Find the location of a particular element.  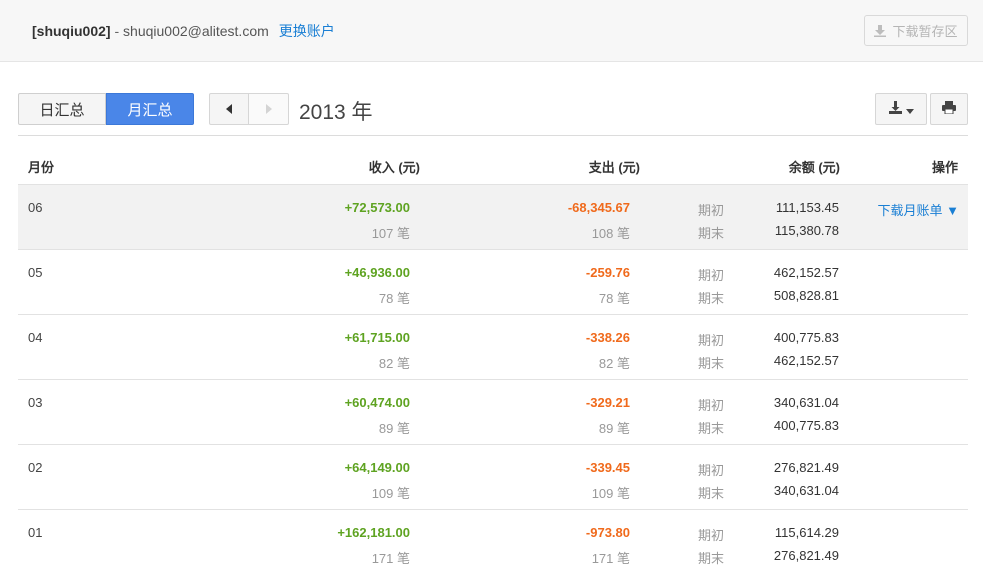

expense-count: 82 笔 is located at coordinates (614, 363).